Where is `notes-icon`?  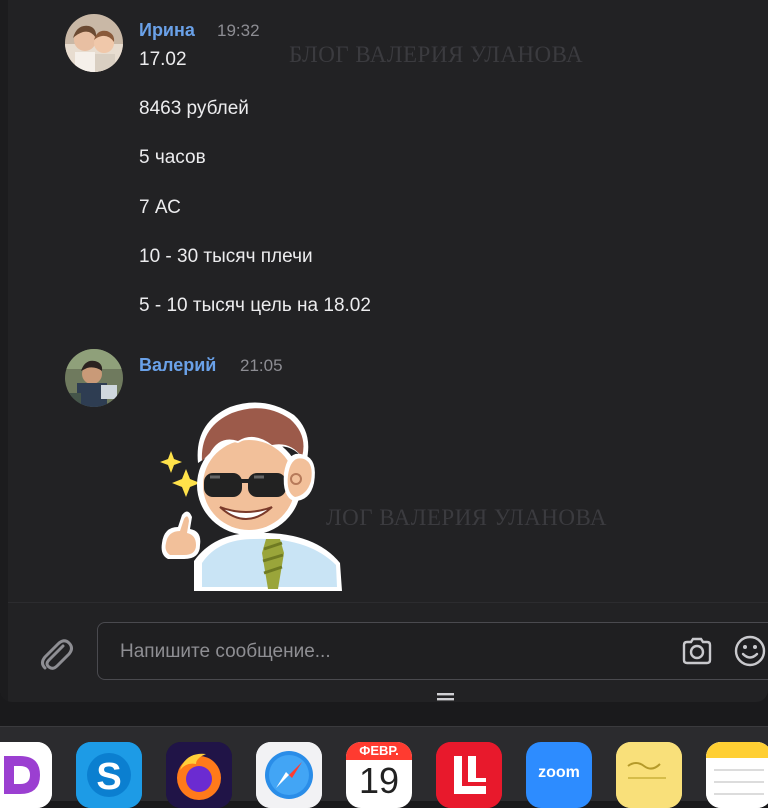 notes-icon is located at coordinates (737, 775).